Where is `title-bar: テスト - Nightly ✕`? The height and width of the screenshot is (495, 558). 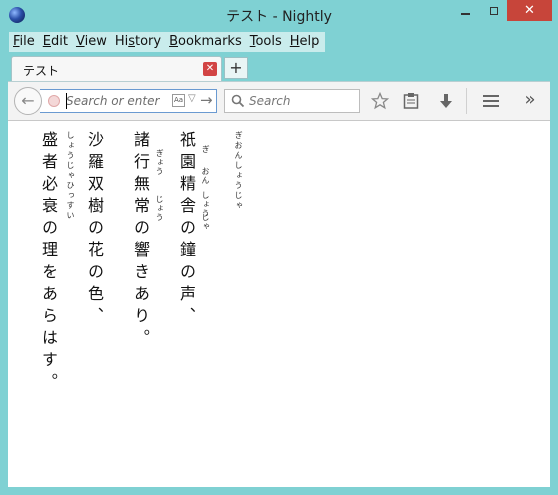
title-bar: テスト - Nightly ✕ is located at coordinates (279, 16).